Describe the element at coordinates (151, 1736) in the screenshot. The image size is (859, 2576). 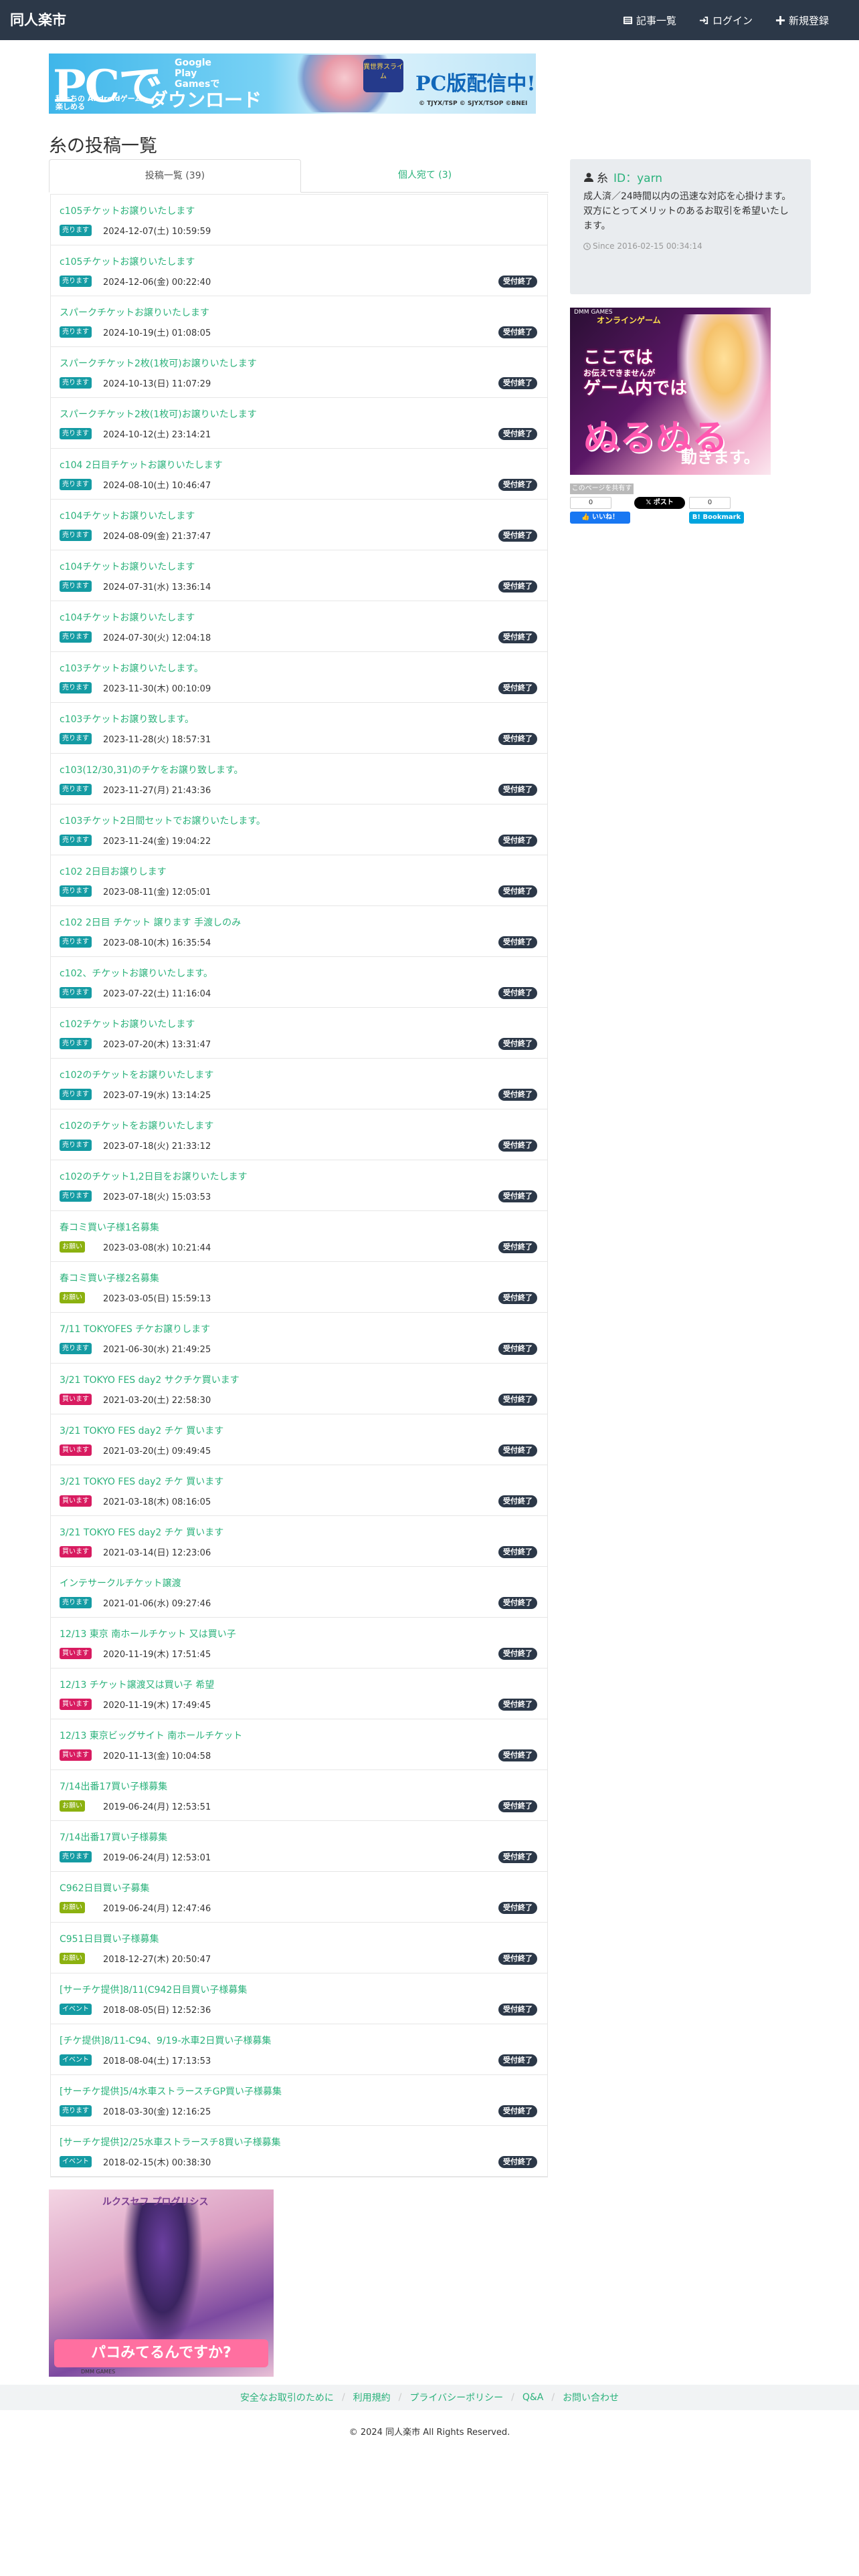
I see `post-title-link: 12/13 東京ビッグサイト 南ホールチケット` at that location.